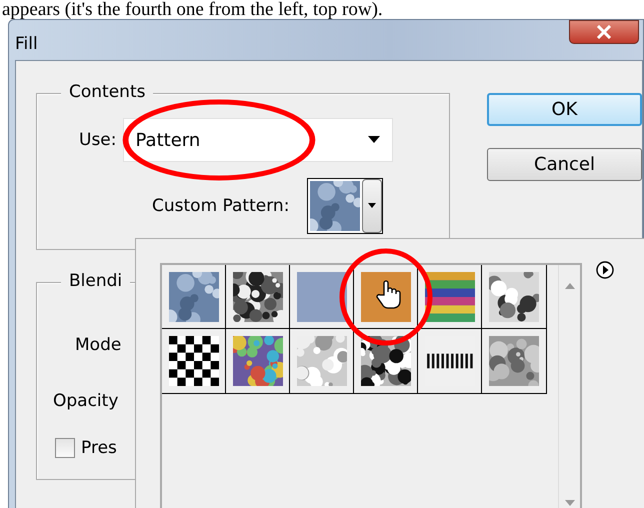 This screenshot has height=508, width=644. I want to click on custom-pattern-label: Custom Pattern:, so click(221, 206).